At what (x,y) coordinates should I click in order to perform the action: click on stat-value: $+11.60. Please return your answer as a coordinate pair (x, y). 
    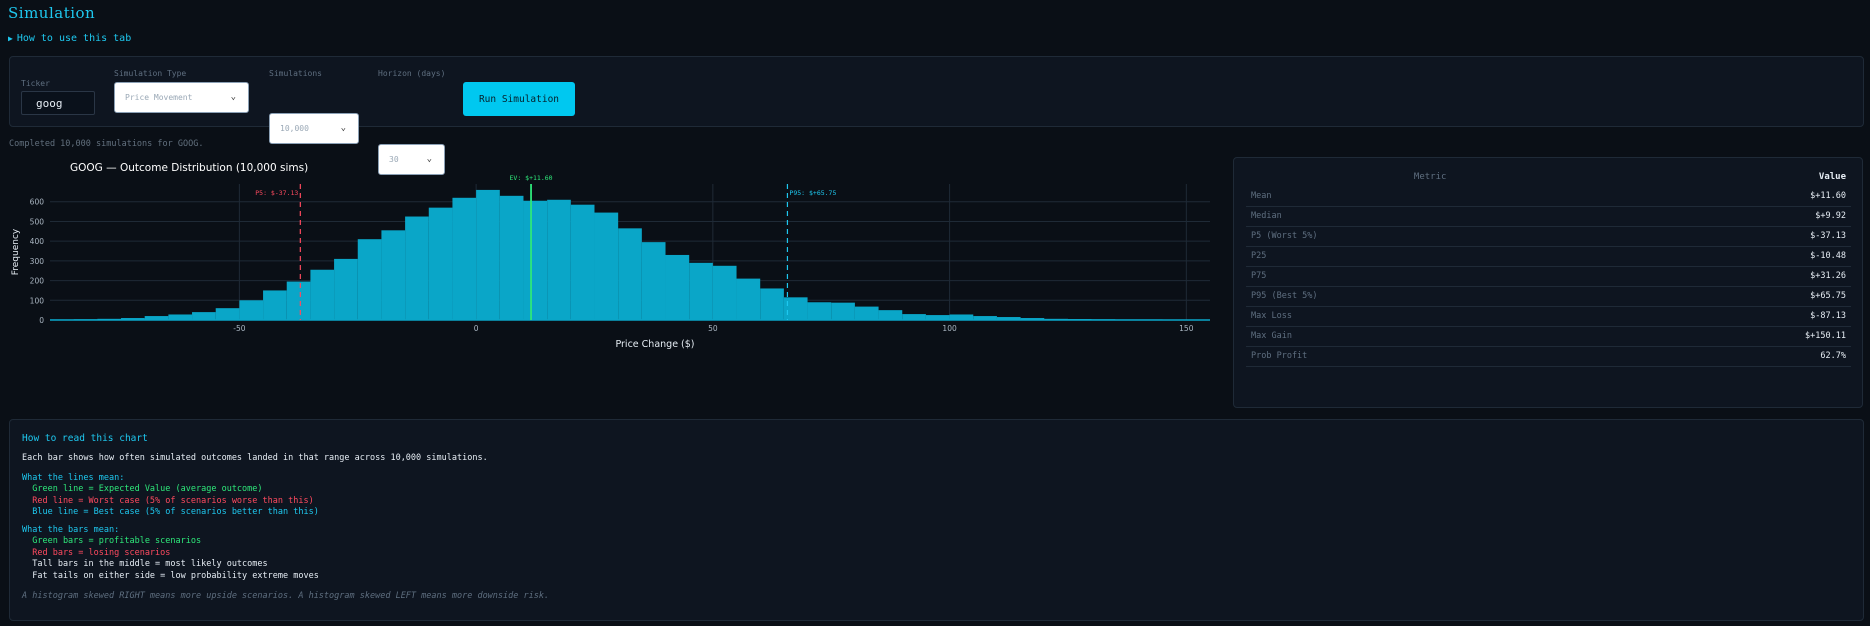
    Looking at the image, I should click on (1732, 196).